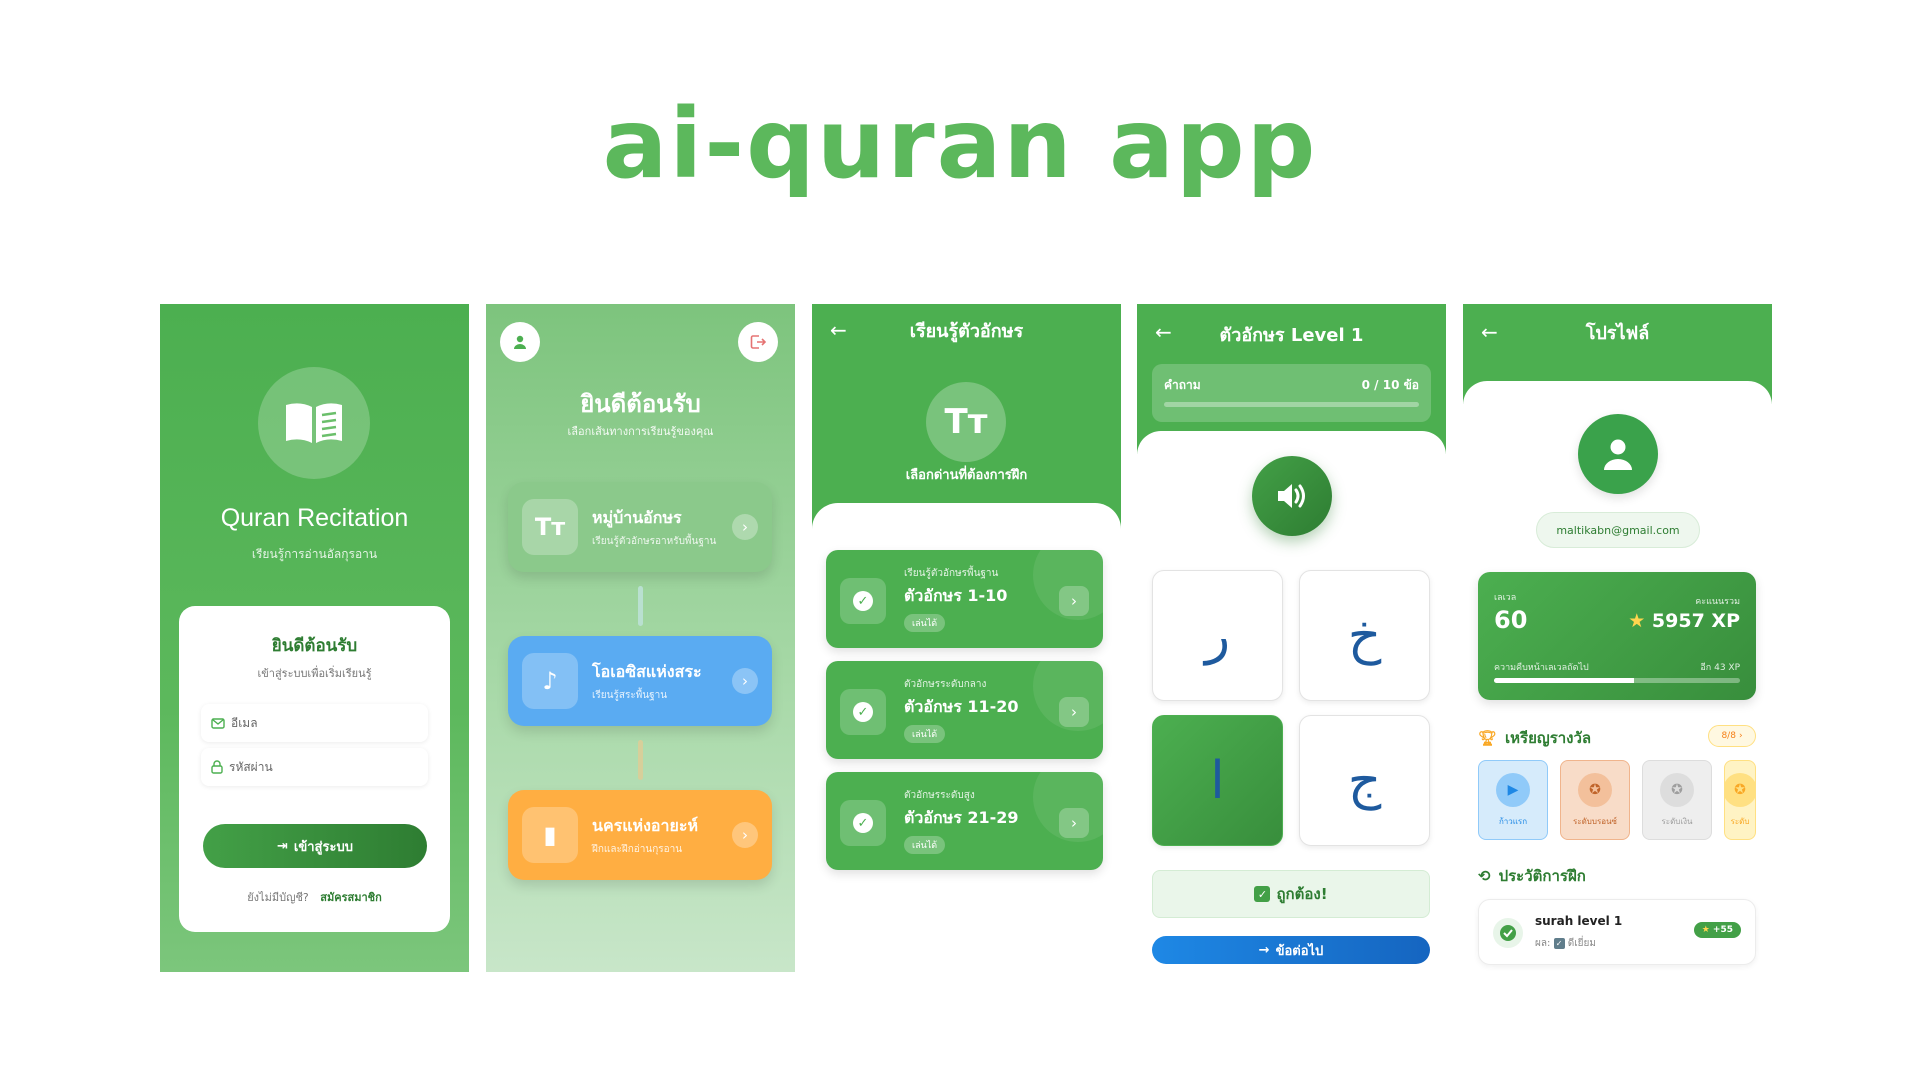  What do you see at coordinates (244, 722) in the screenshot?
I see `email-placeholder: อีเมล` at bounding box center [244, 722].